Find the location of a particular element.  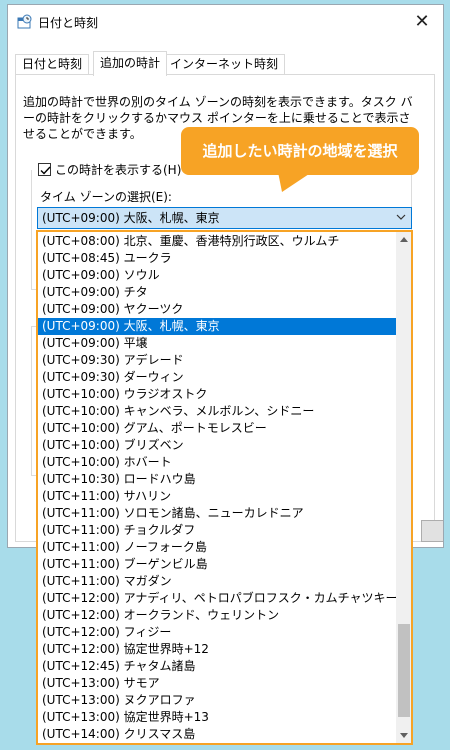

timezone-option: (UTC+10:30) ロードハウ島 is located at coordinates (217, 479).